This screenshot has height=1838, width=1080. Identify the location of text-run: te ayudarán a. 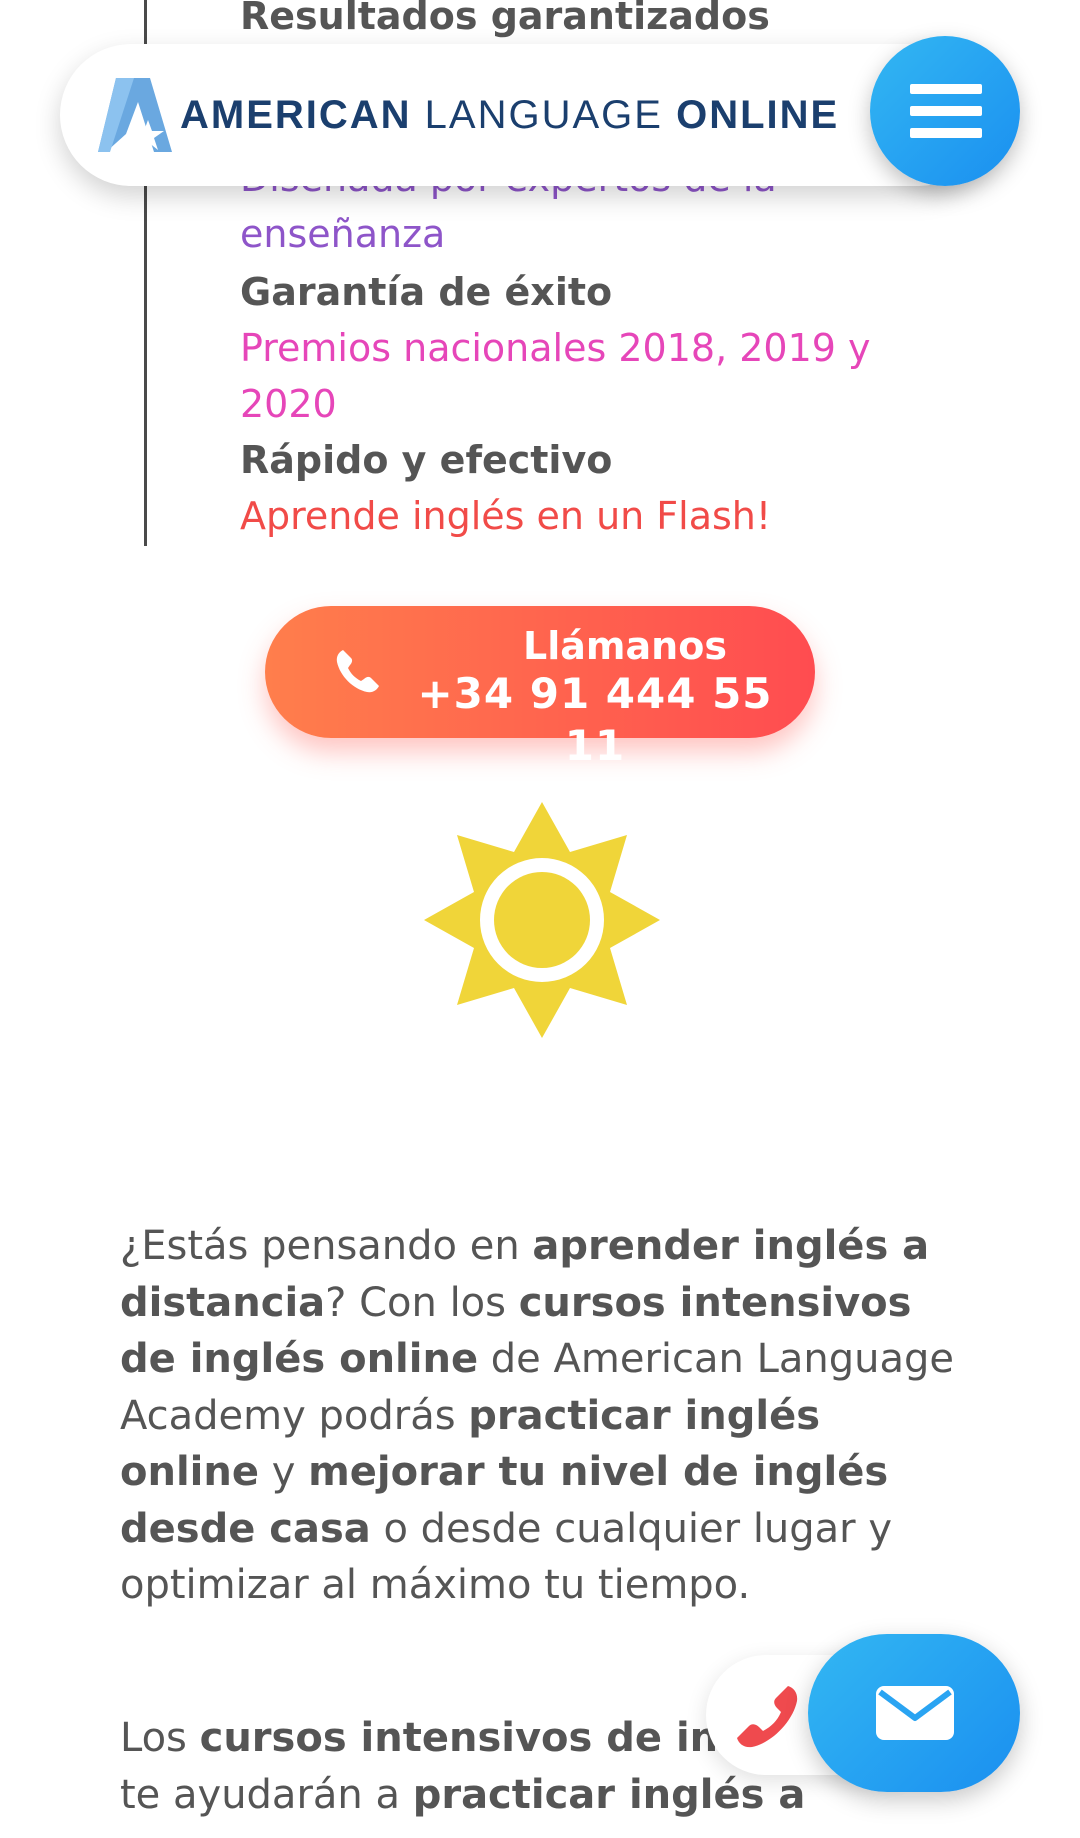
(266, 1794).